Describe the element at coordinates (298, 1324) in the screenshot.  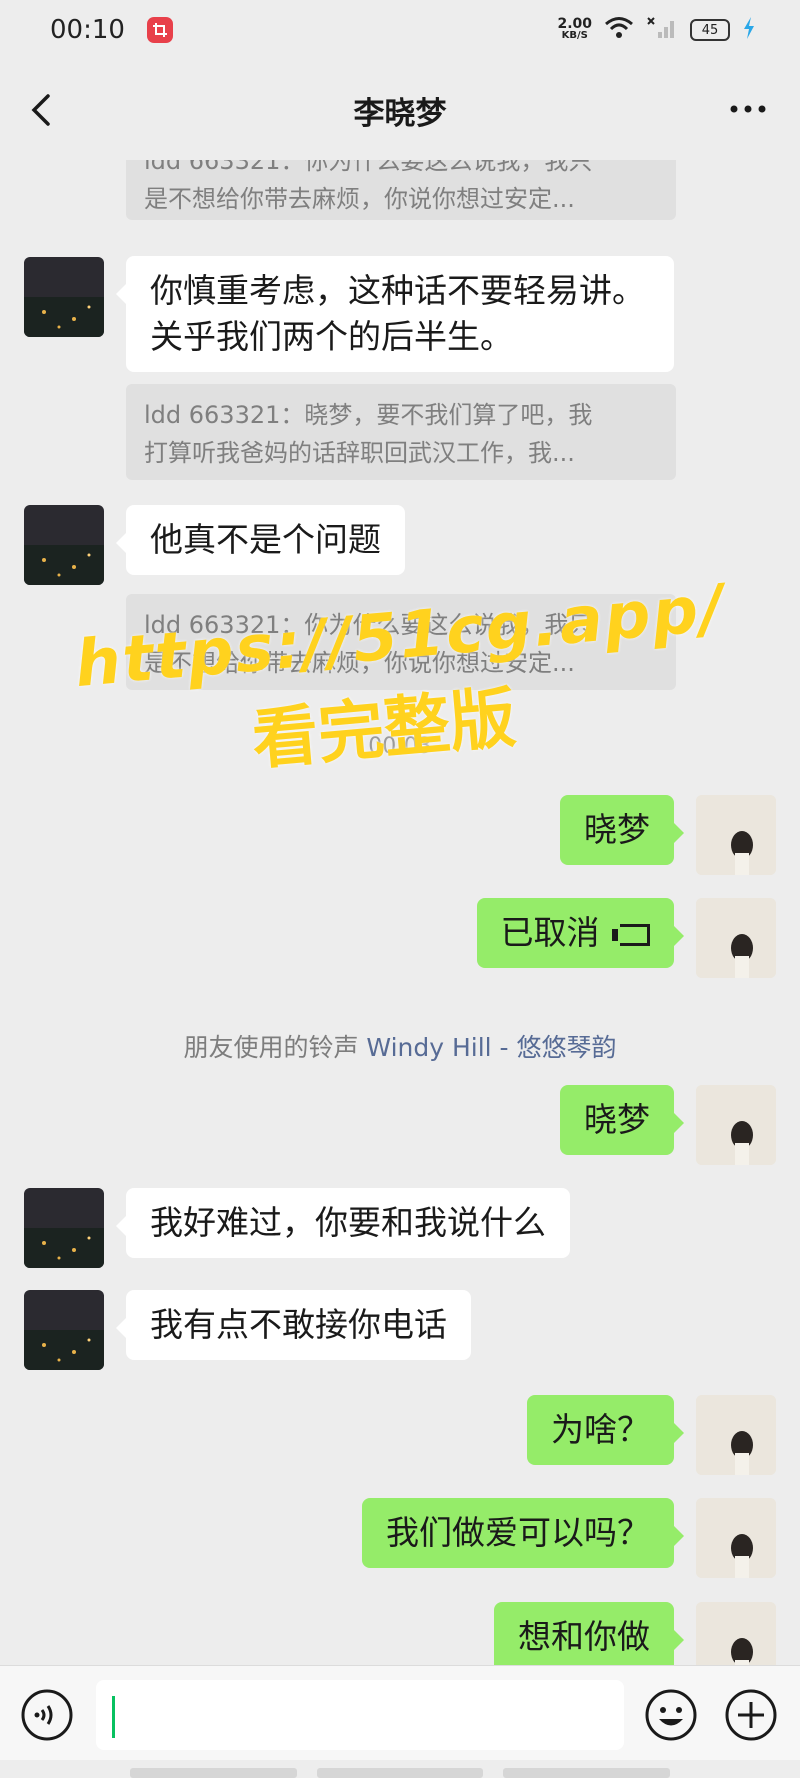
I see `message-text: 我有点不敢接你电话` at that location.